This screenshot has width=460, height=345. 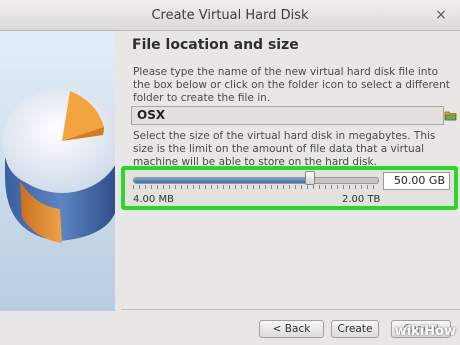 What do you see at coordinates (287, 115) in the screenshot?
I see `file-name-field: OSX` at bounding box center [287, 115].